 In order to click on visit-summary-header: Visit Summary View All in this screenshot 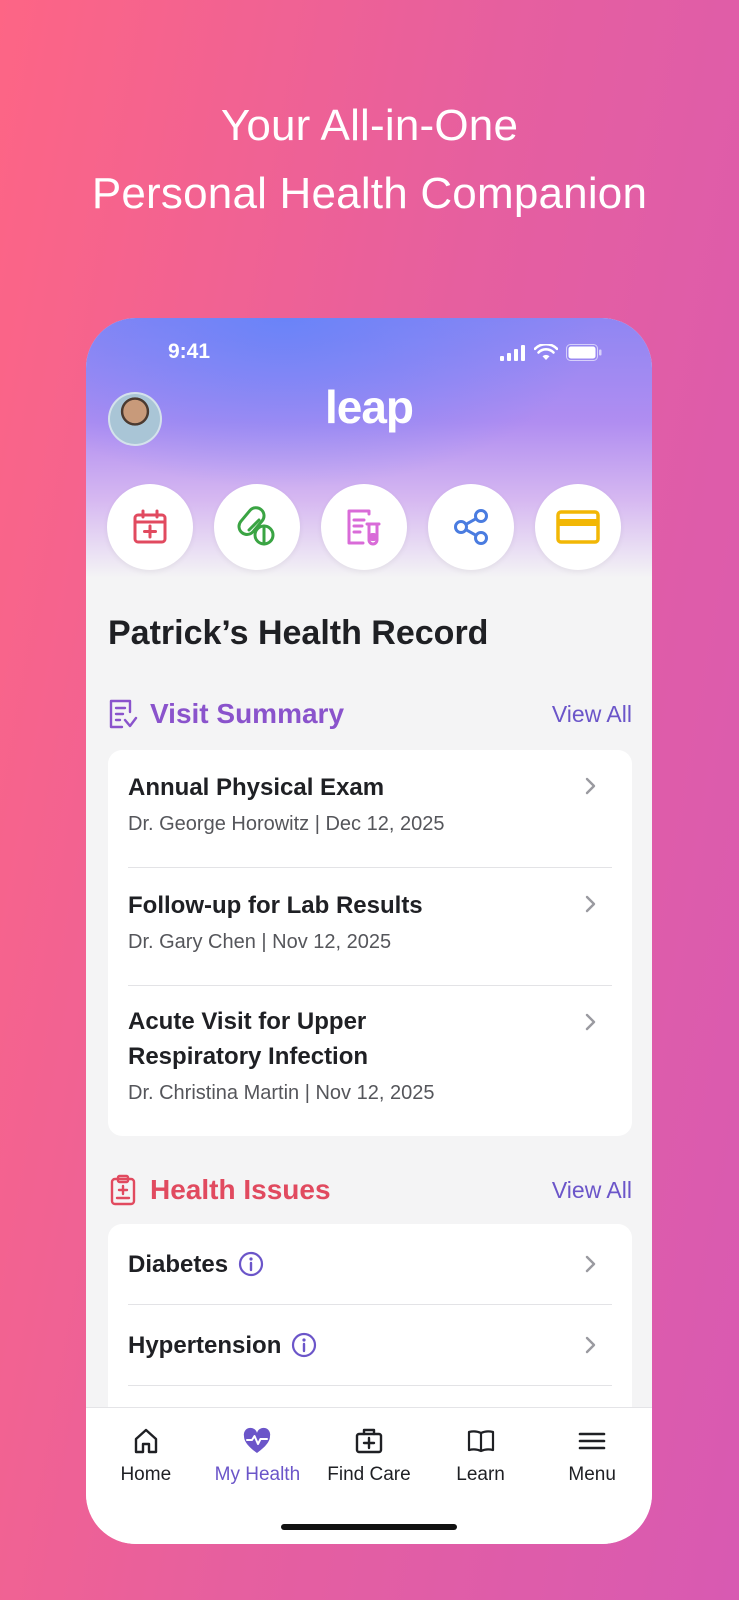, I will do `click(370, 714)`.